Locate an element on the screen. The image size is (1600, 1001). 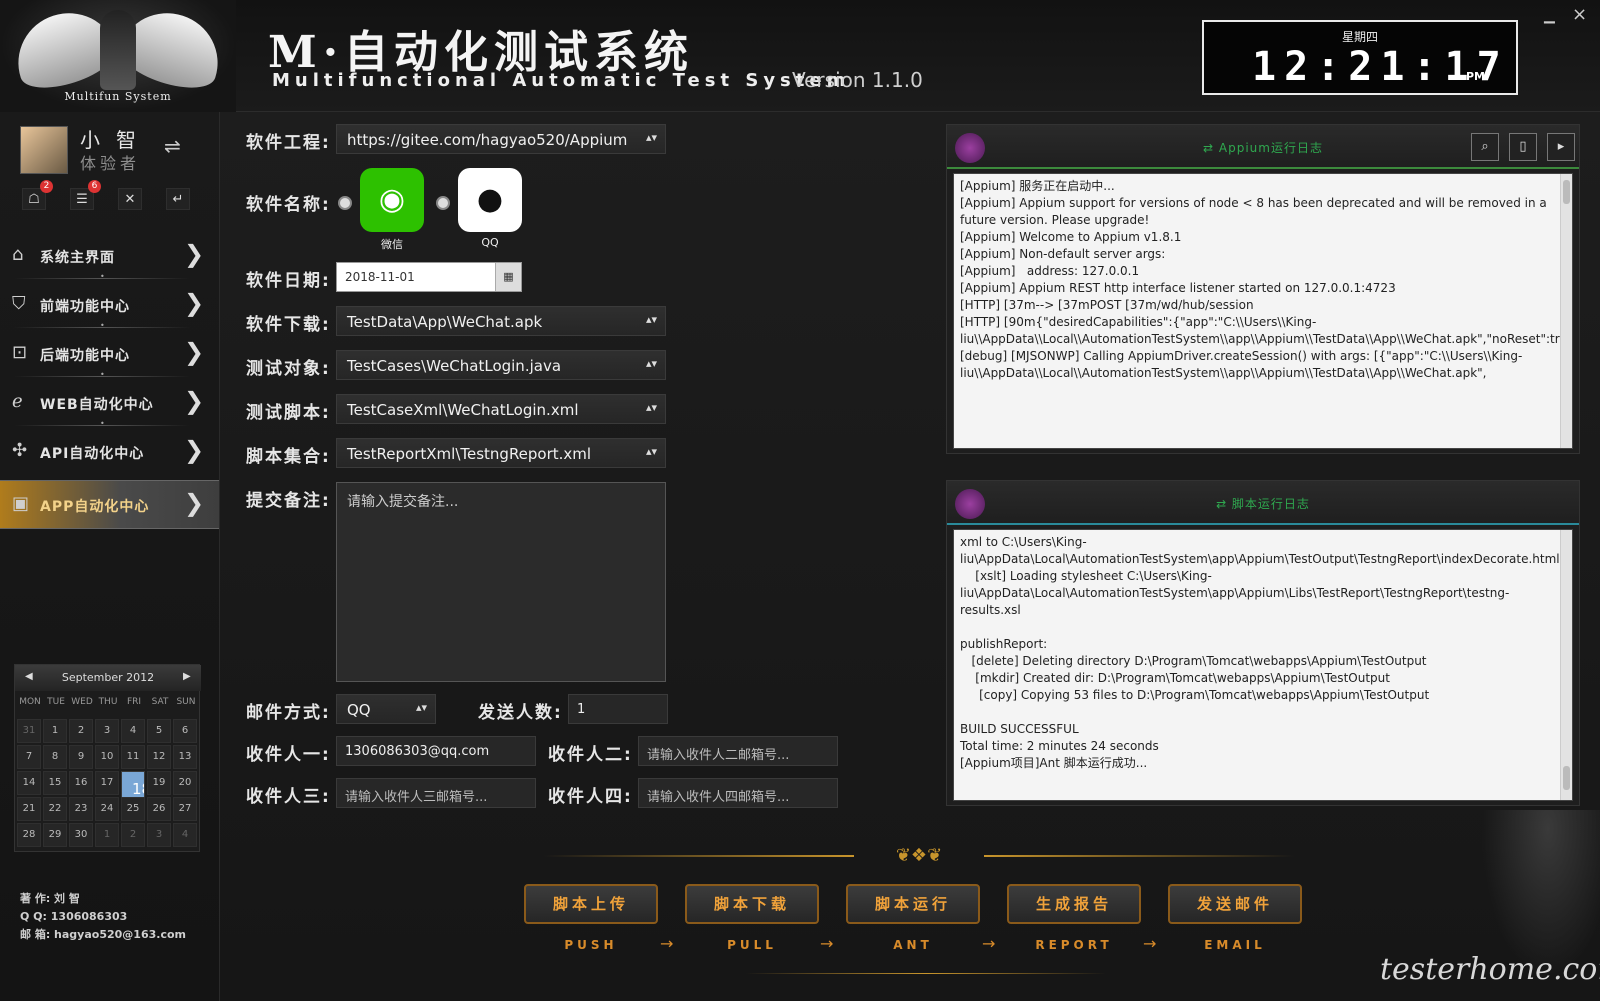
calendar-day: 23 is located at coordinates (81, 809).